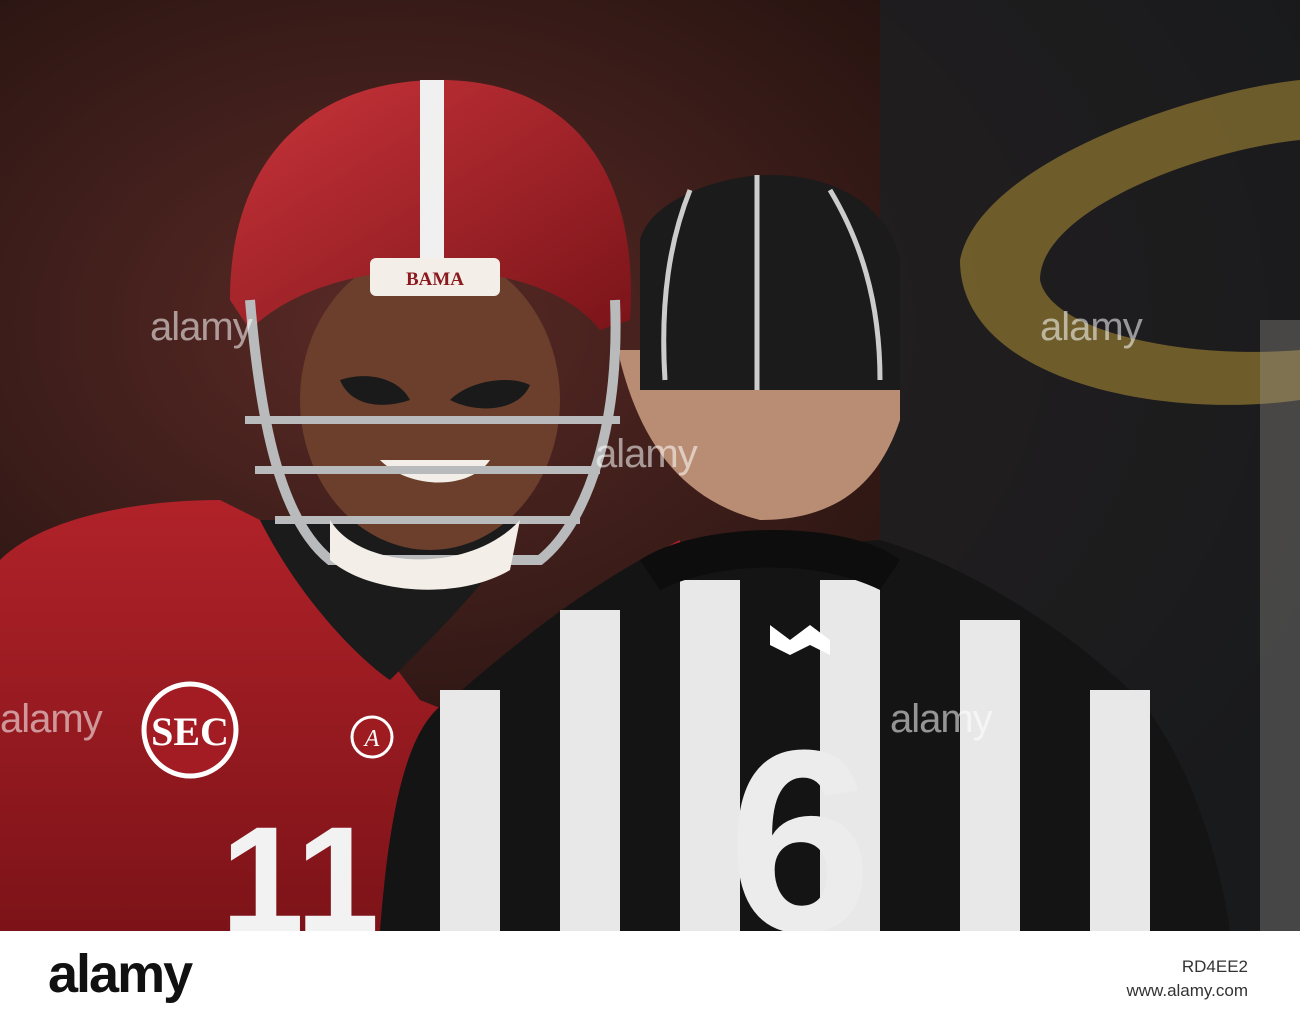 The image size is (1300, 1021). Describe the element at coordinates (800, 814) in the screenshot. I see `referee-number: 6` at that location.